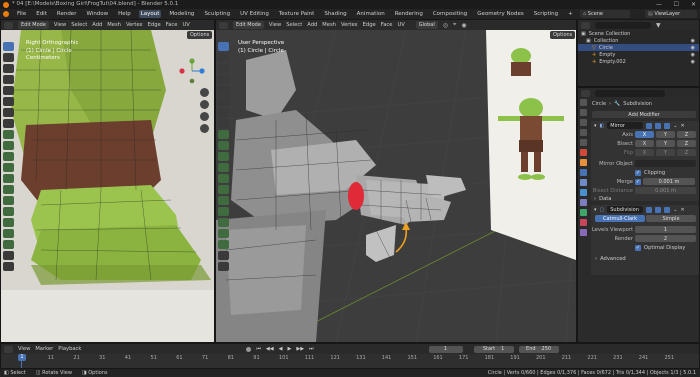 This screenshot has width=700, height=377. I want to click on mirror-object-field, so click(665, 163).